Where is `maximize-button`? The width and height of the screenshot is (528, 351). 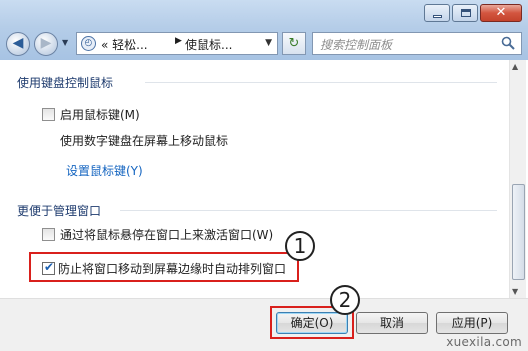 maximize-button is located at coordinates (465, 13).